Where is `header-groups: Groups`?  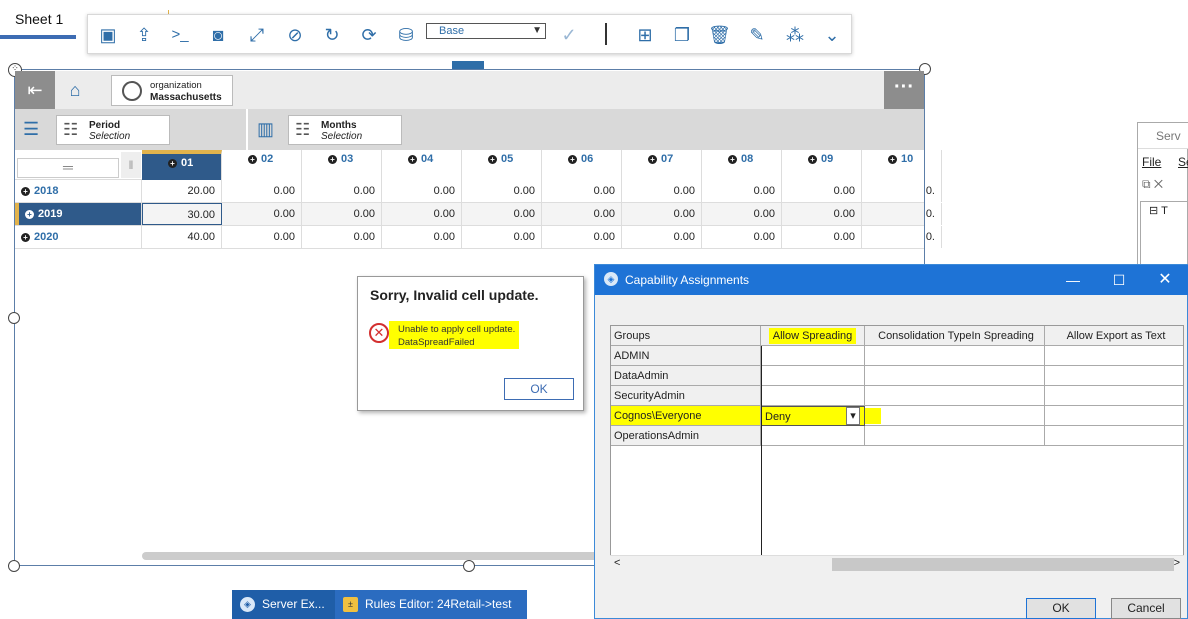 header-groups: Groups is located at coordinates (686, 336).